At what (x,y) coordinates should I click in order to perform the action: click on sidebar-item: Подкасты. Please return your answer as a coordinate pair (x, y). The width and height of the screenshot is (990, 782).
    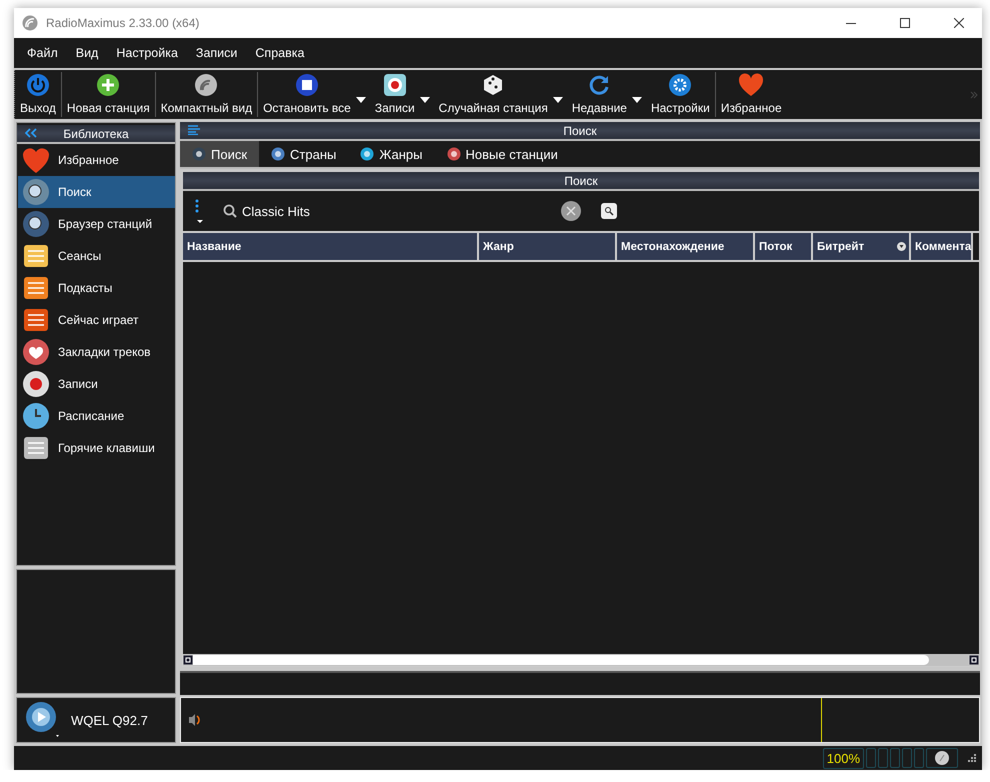
    Looking at the image, I should click on (96, 288).